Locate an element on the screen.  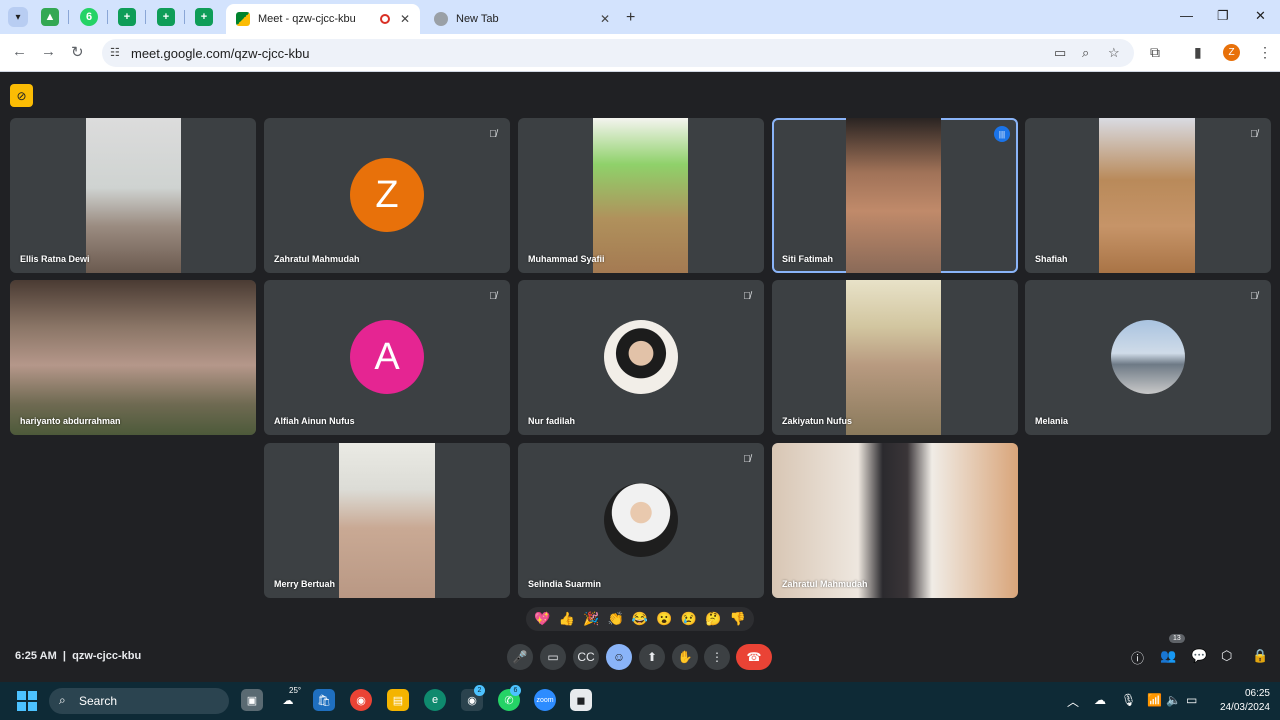
participant-name: Selindia Suarmin is located at coordinates (565, 584).